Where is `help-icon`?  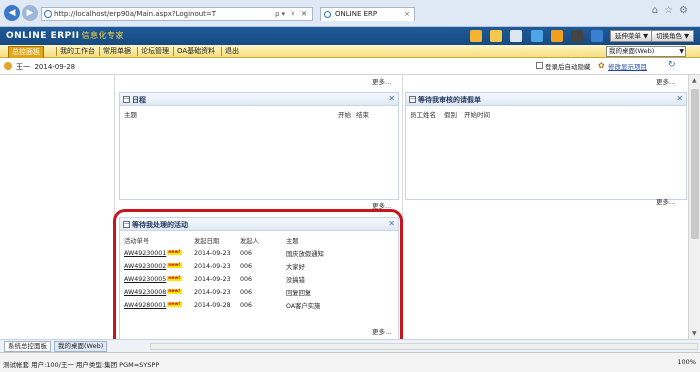
help-icon is located at coordinates (597, 36).